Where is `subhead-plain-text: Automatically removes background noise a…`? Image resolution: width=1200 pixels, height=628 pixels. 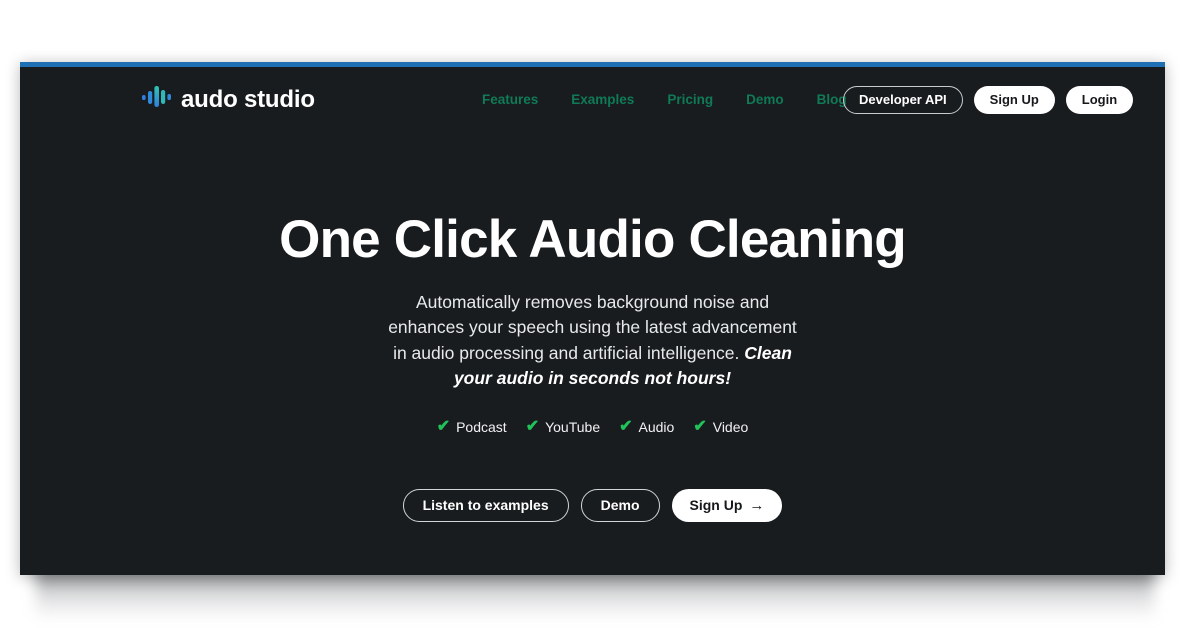 subhead-plain-text: Automatically removes background noise a… is located at coordinates (592, 327).